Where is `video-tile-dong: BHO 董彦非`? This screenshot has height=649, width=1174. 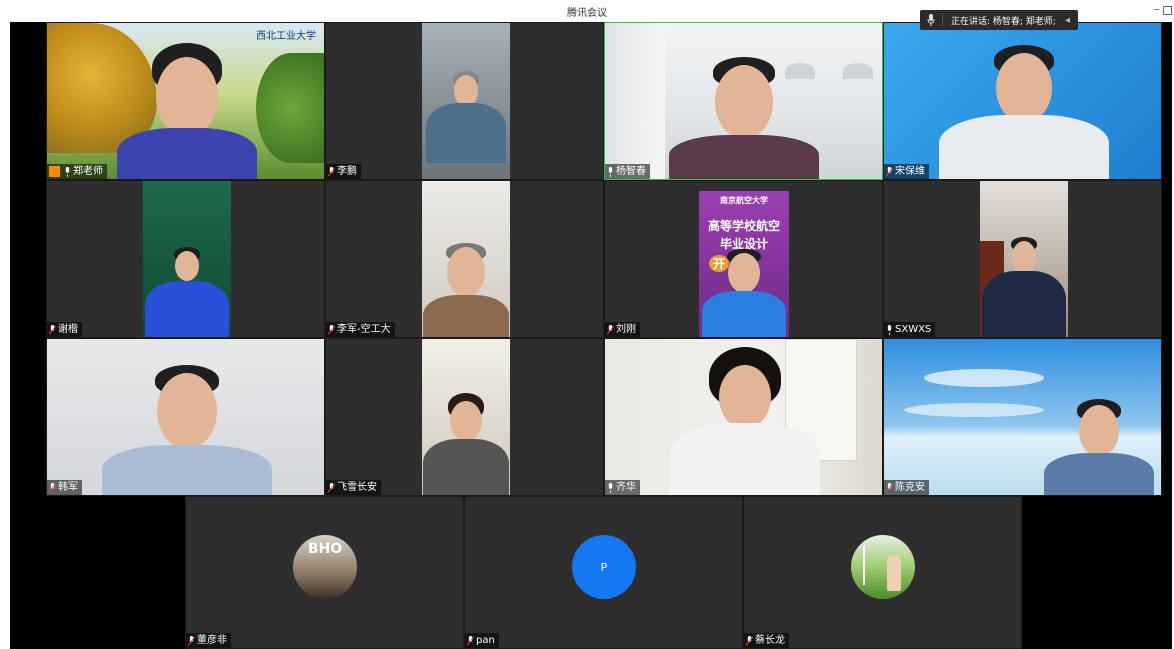
video-tile-dong: BHO 董彦非 is located at coordinates (324, 572).